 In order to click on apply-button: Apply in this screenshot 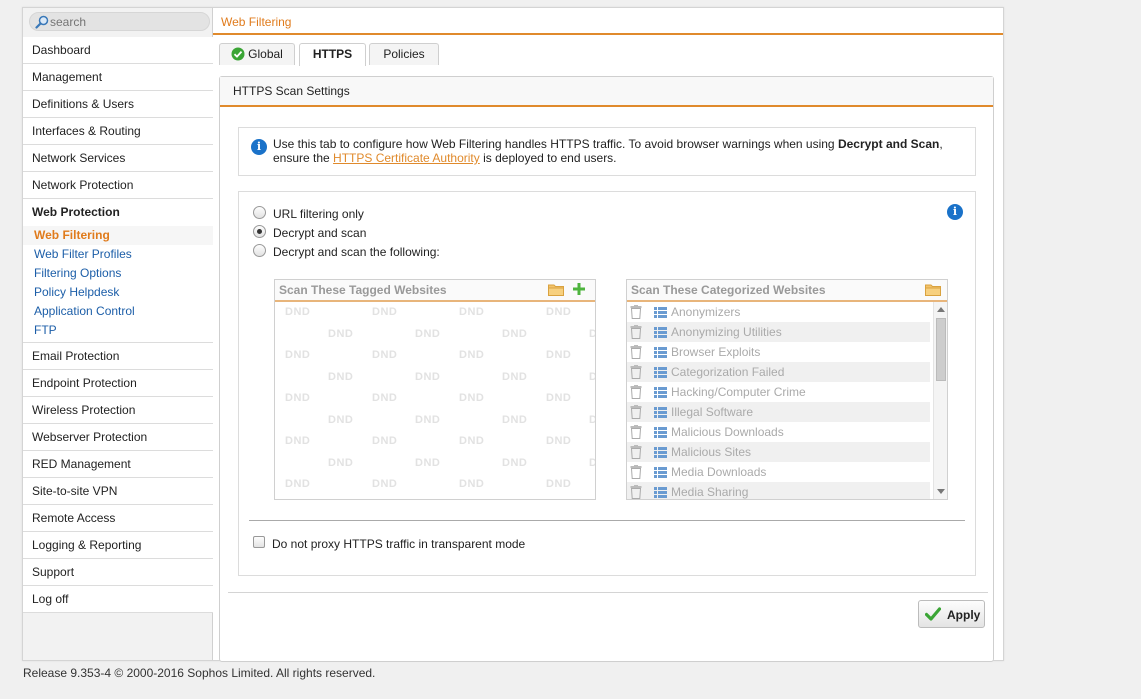, I will do `click(951, 614)`.